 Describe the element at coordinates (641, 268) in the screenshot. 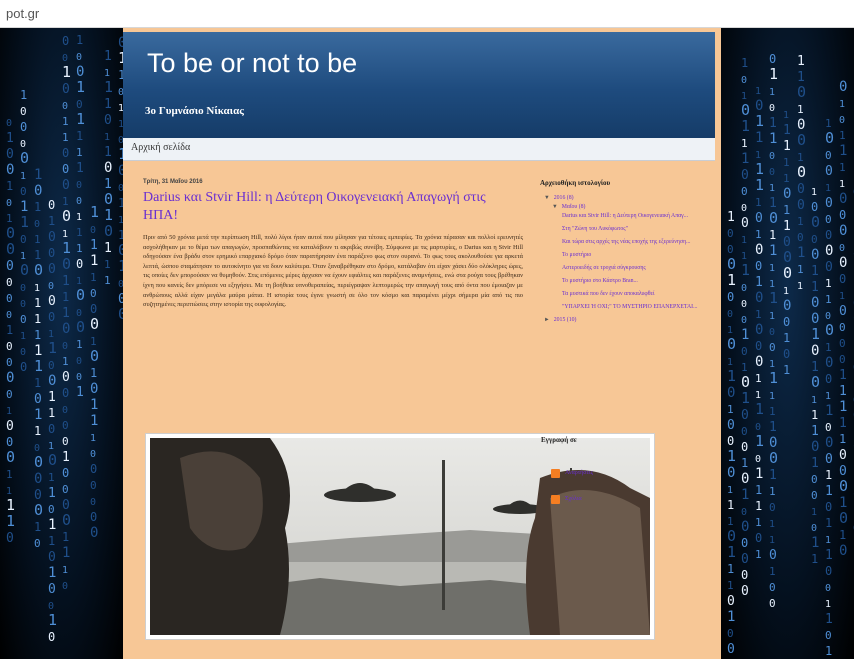

I see `archive-post-link: Αστεροειδής σε τροχιά σύγκρουσης` at that location.